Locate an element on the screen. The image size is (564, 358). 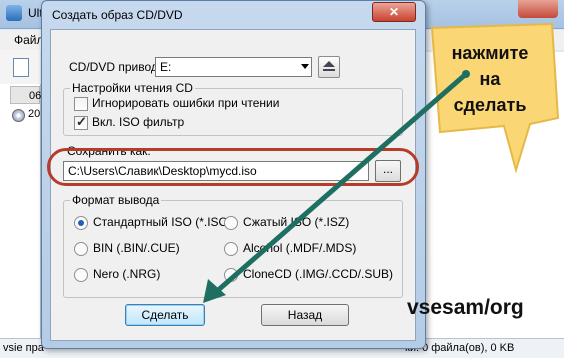
watermark-text: vsesam/org is located at coordinates (465, 307).